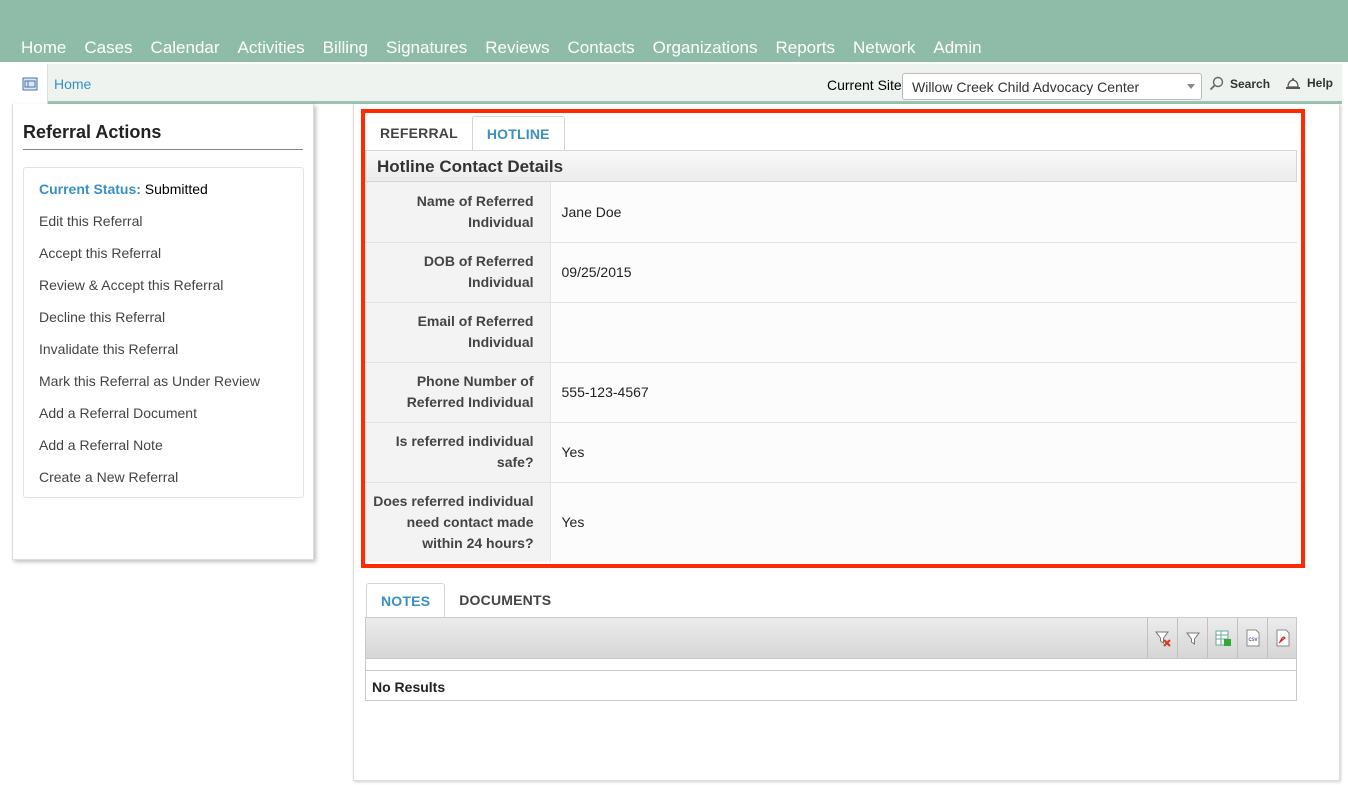  What do you see at coordinates (831, 638) in the screenshot?
I see `notes-grid-toolbar: csv` at bounding box center [831, 638].